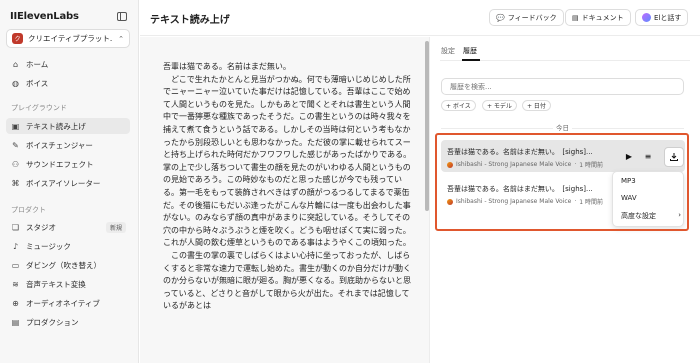  I want to click on sidebar-item-label: テキスト読み上げ, so click(56, 126).